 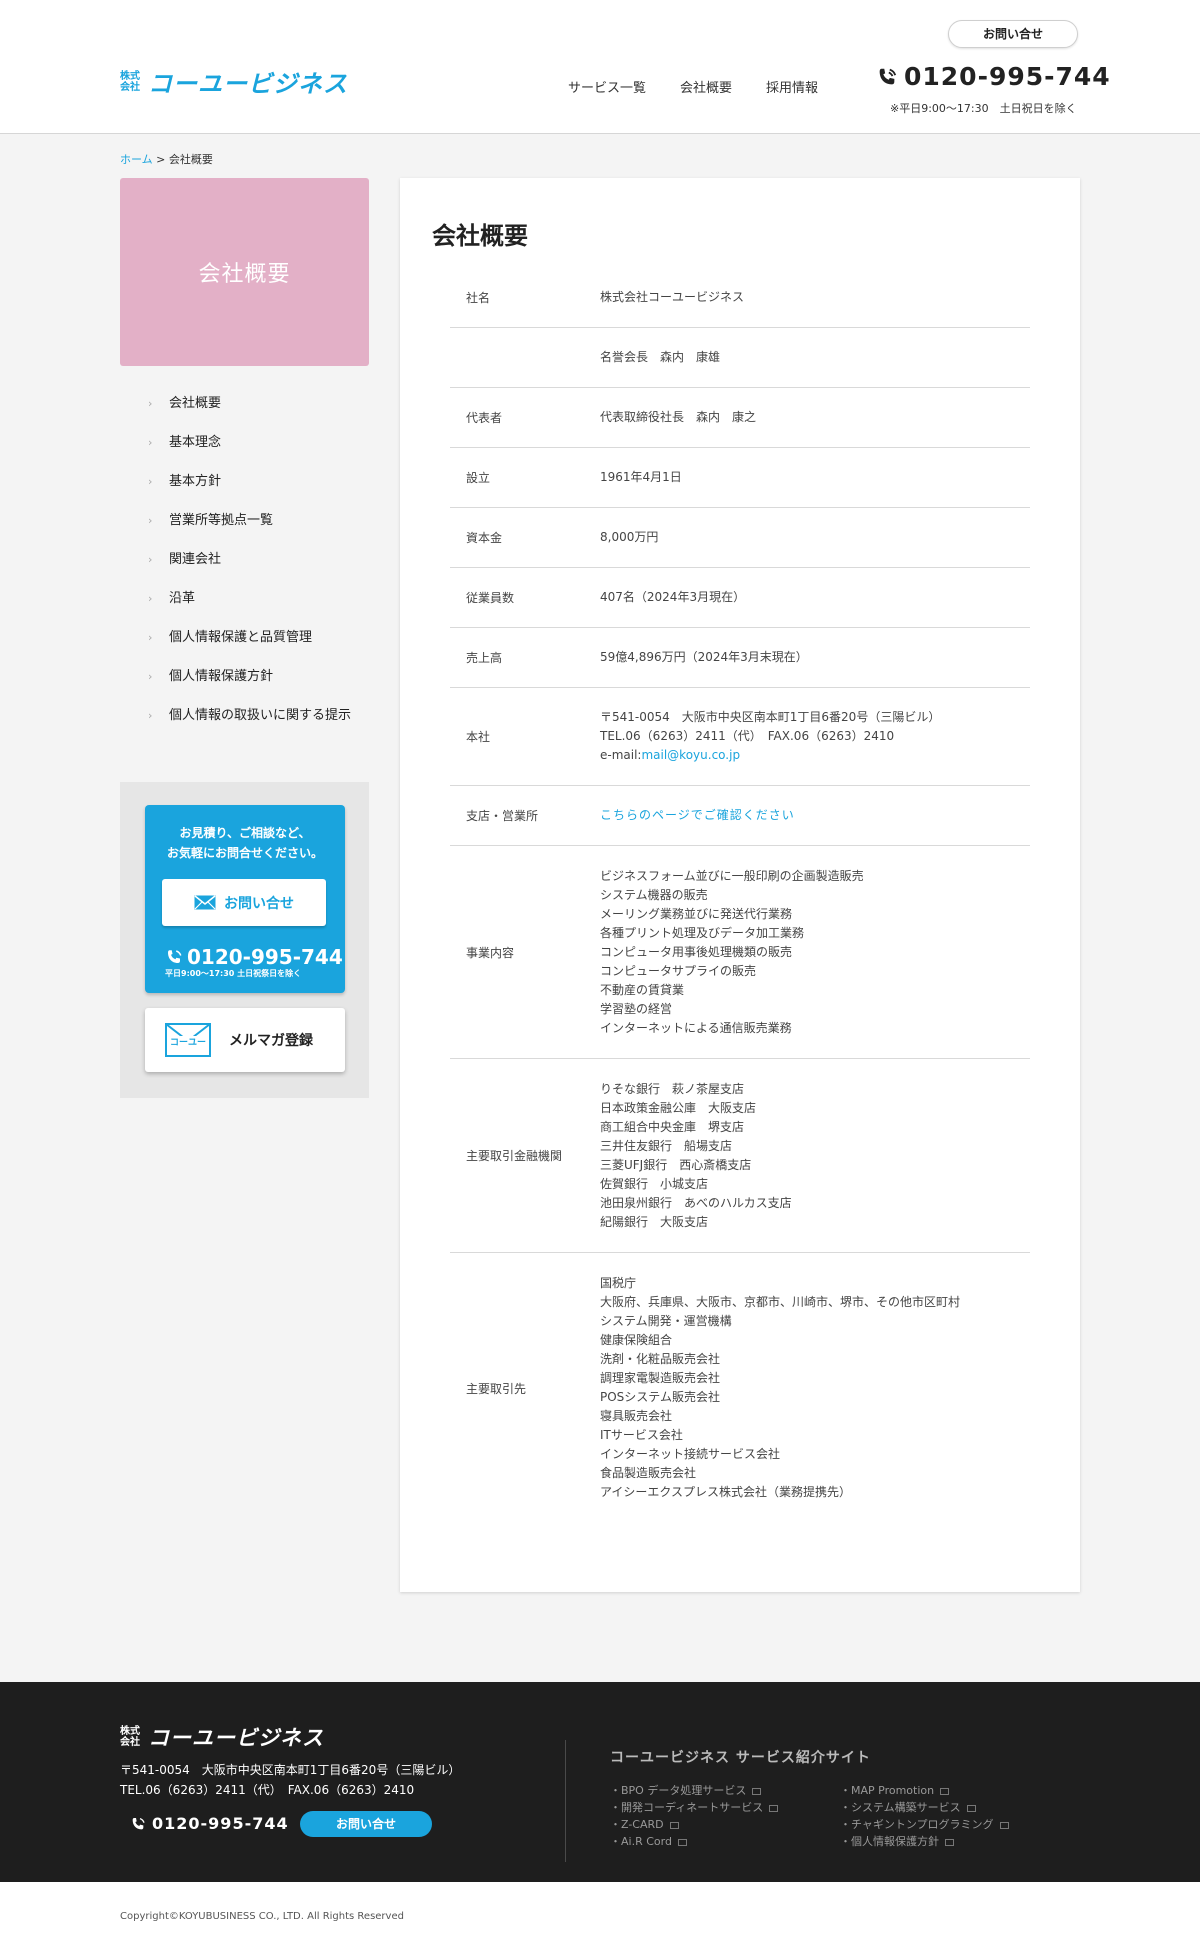 I want to click on row-value: 代表取締役社長 森内 康之, so click(x=815, y=417).